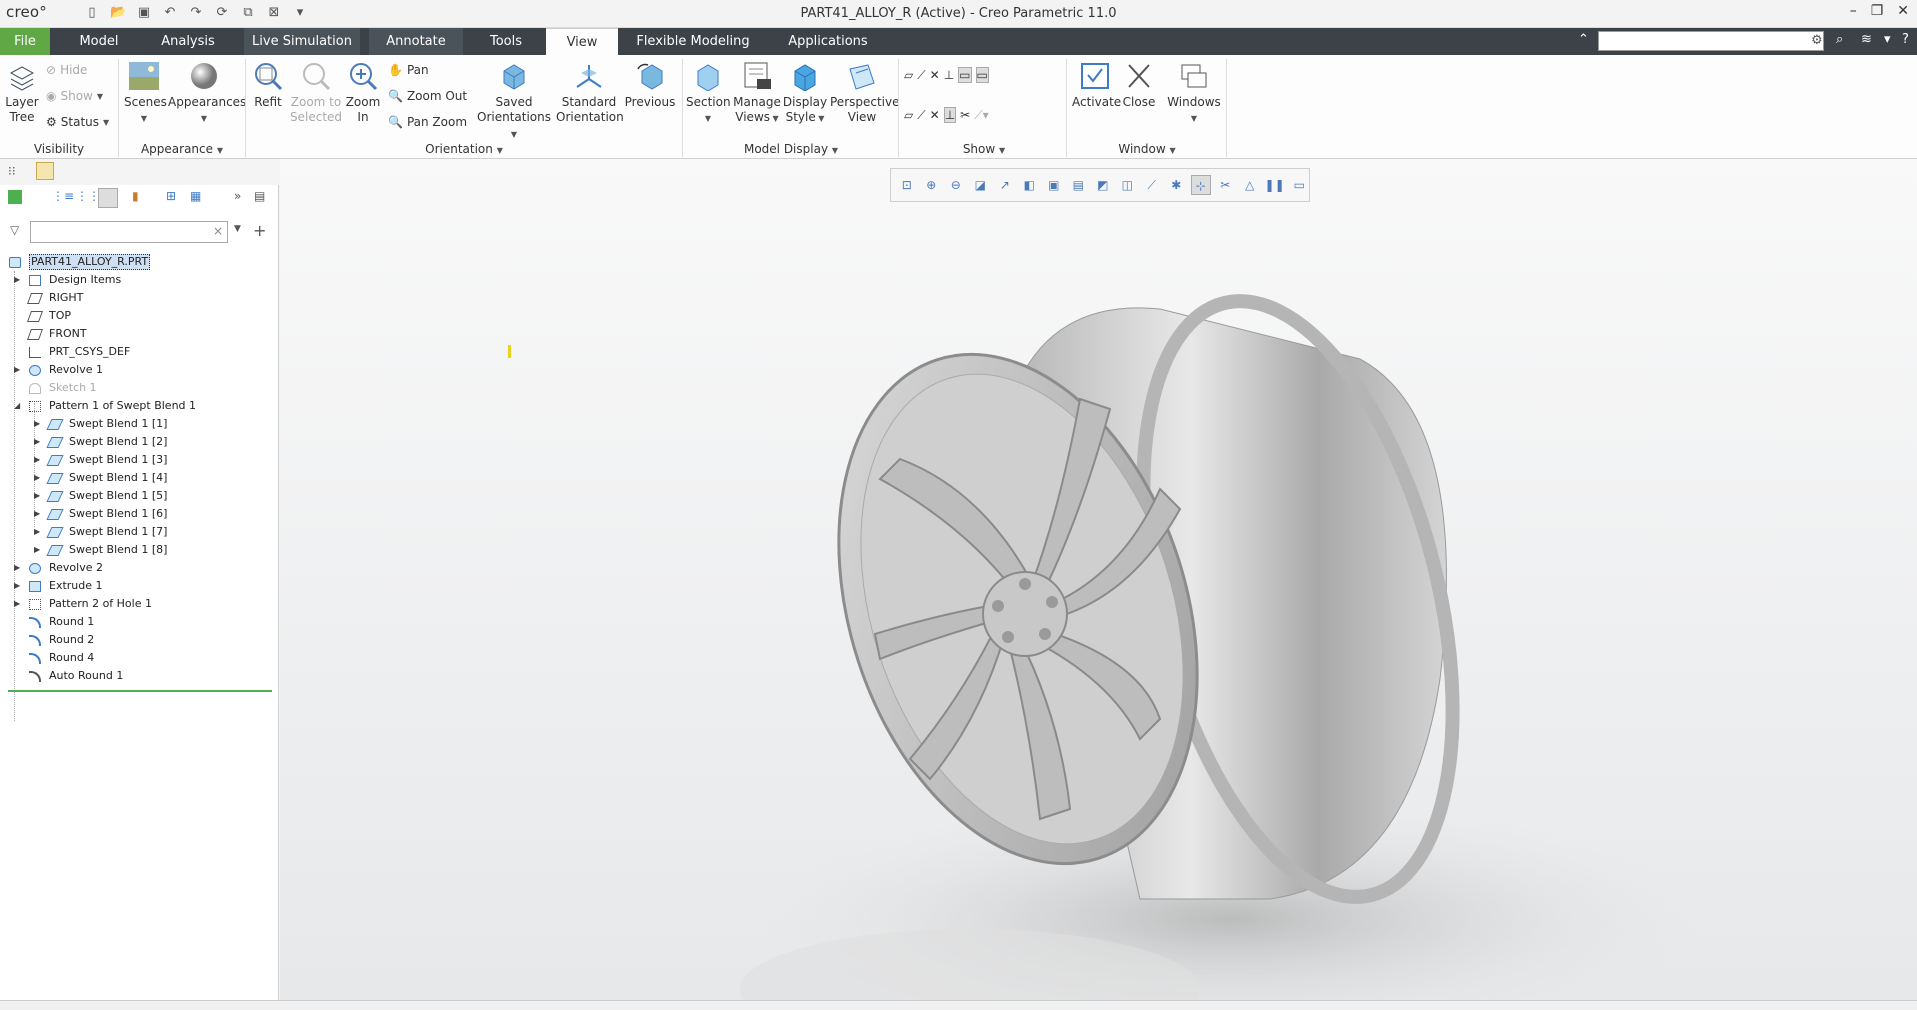 The width and height of the screenshot is (1917, 1010). Describe the element at coordinates (88, 196) in the screenshot. I see `tree-settings-icon: ⋮⋮` at that location.